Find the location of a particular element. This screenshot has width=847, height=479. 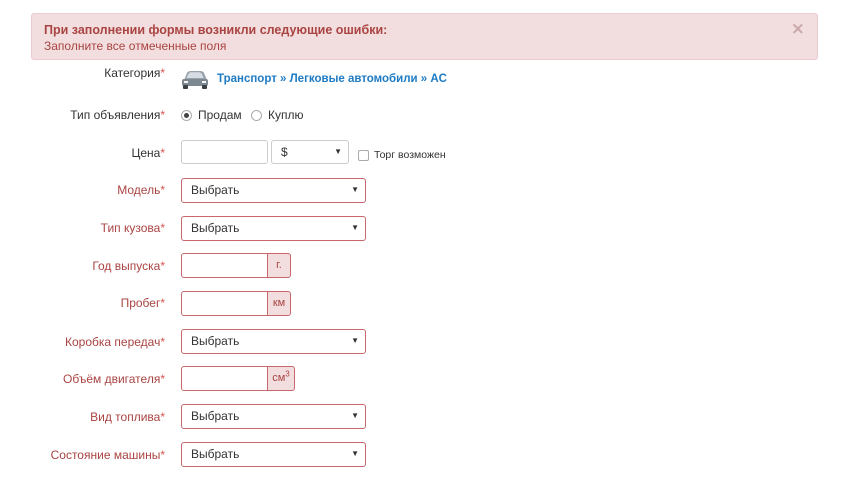

body-type-select: Выбрать ▼ is located at coordinates (273, 228).